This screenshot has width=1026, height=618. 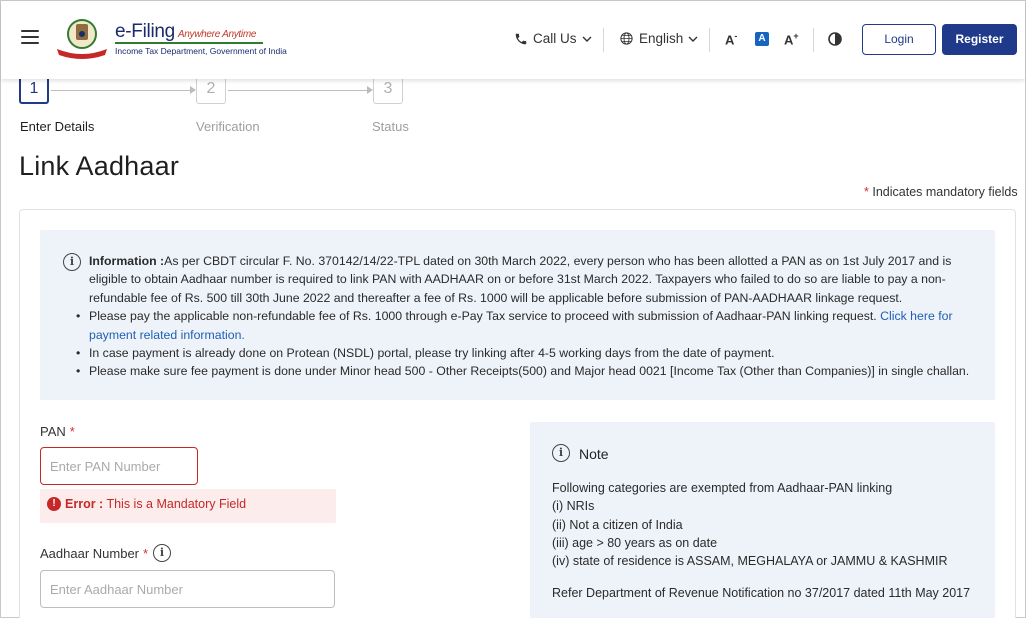 I want to click on step-1-indicator: 1, so click(x=34, y=91).